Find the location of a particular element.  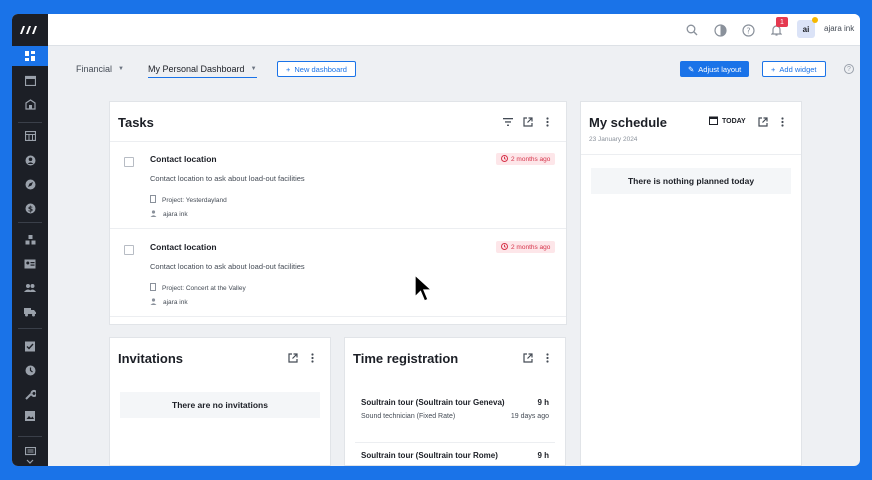

finance-icon: $ is located at coordinates (30, 208).